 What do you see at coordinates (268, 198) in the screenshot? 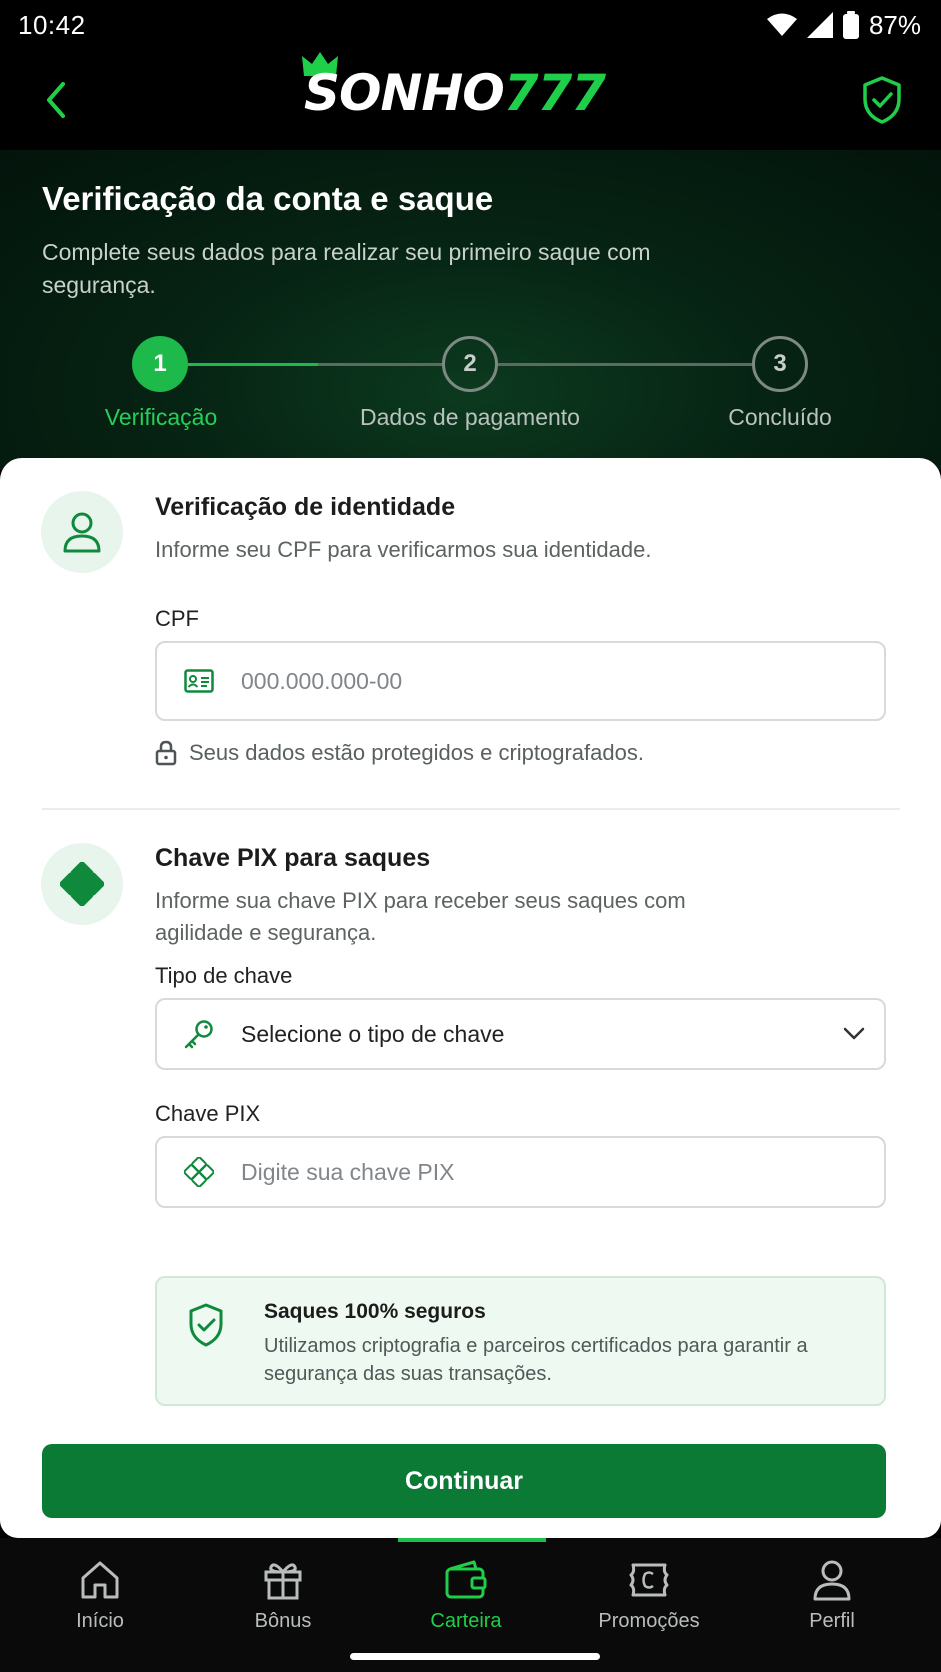
I see `page-title: Verificação da conta e saque` at bounding box center [268, 198].